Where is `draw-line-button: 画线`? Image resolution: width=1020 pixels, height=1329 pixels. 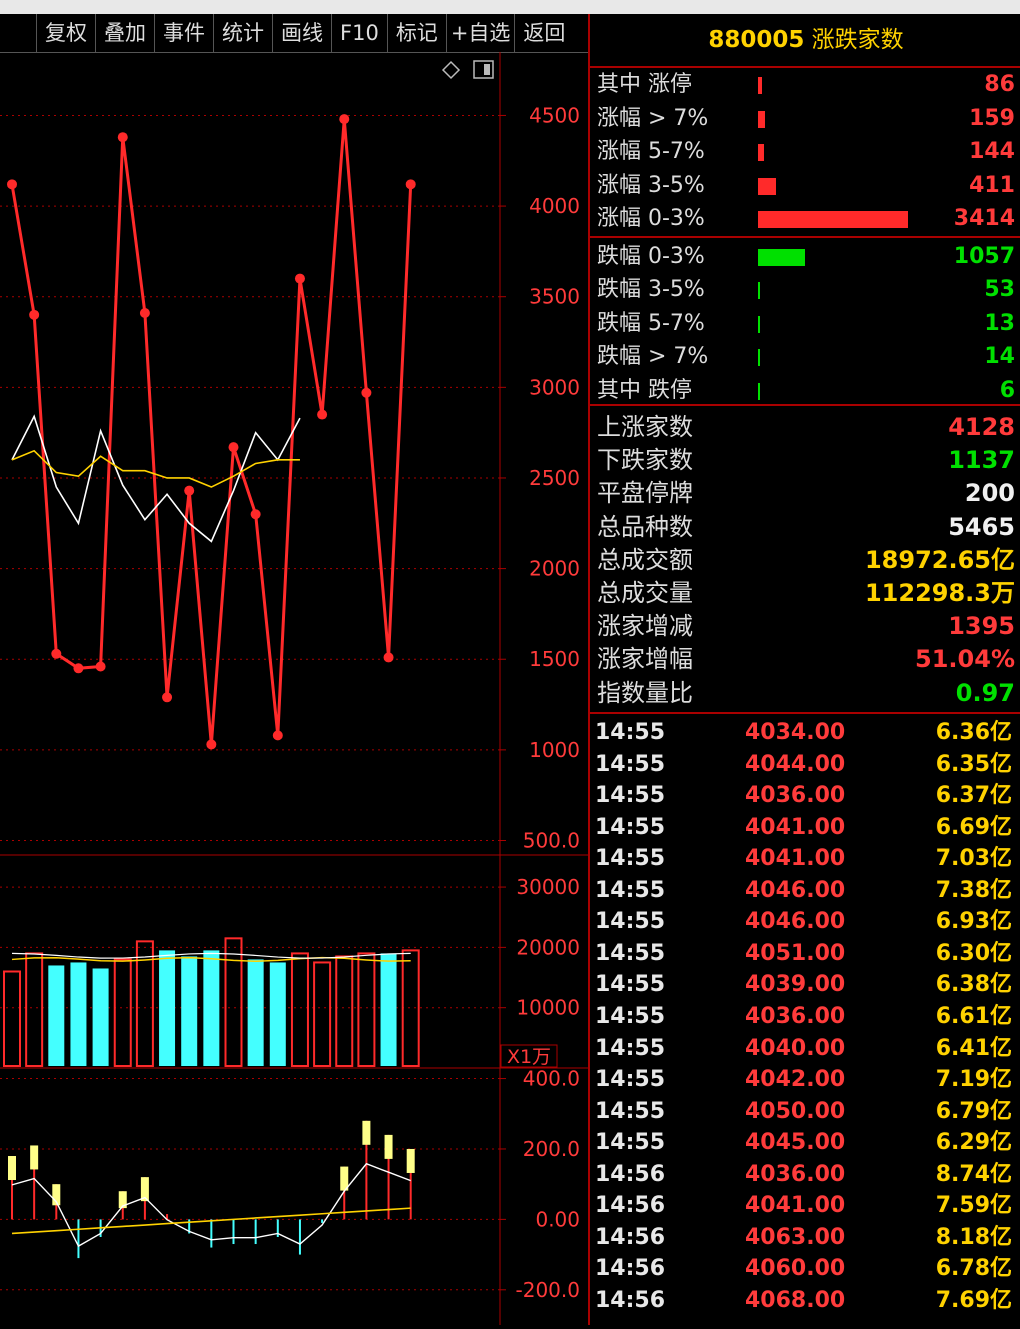 draw-line-button: 画线 is located at coordinates (302, 33).